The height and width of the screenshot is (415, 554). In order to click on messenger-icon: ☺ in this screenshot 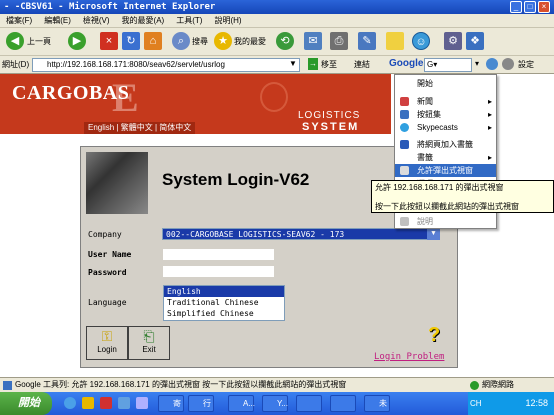, I will do `click(421, 41)`.